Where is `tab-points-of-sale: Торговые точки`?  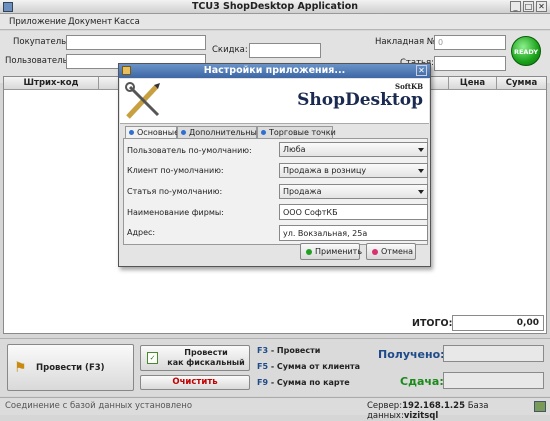 tab-points-of-sale: Торговые точки is located at coordinates (296, 132).